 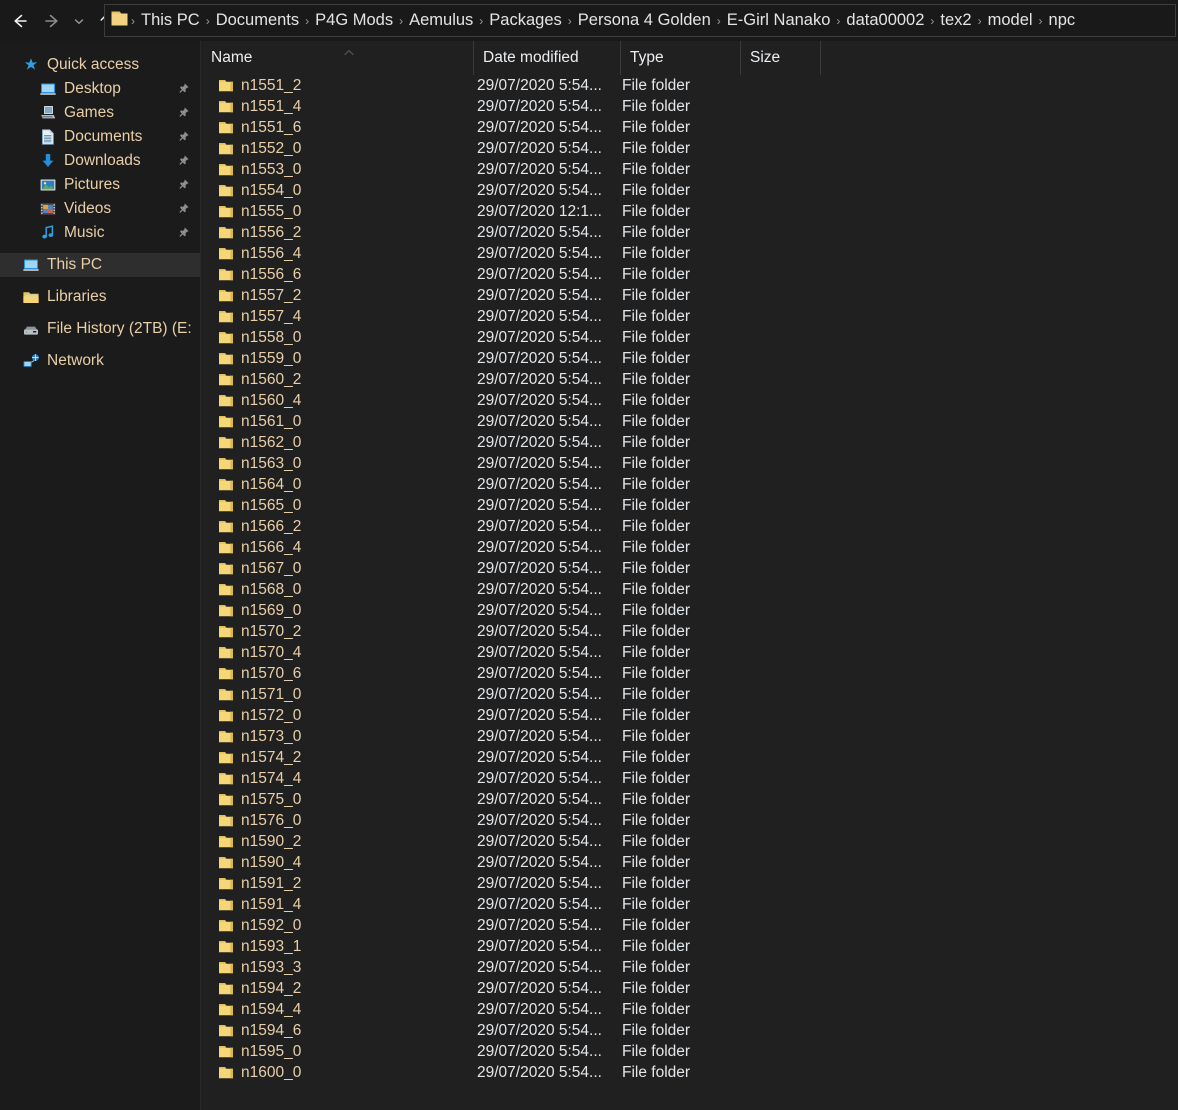 I want to click on file-name-cell: n1594_6, so click(x=251, y=1031).